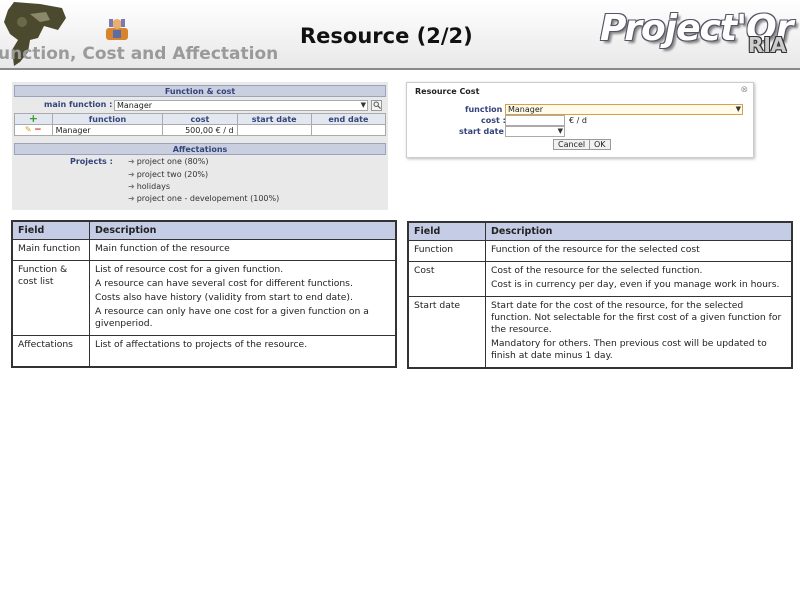 The height and width of the screenshot is (600, 800). I want to click on list-item: ➜ holidays, so click(149, 186).